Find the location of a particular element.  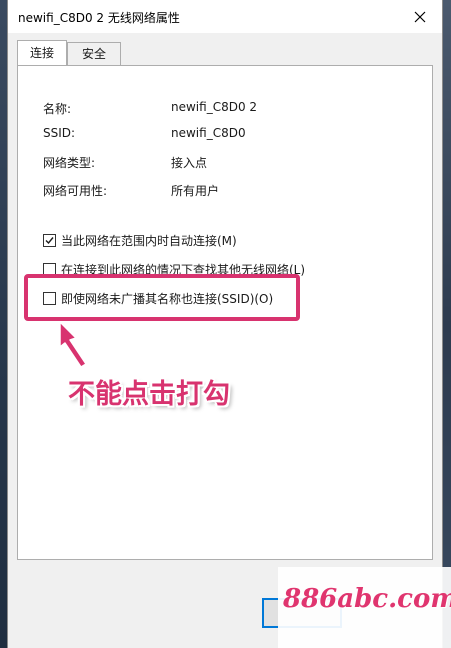

tab-security: 安全 is located at coordinates (94, 53).